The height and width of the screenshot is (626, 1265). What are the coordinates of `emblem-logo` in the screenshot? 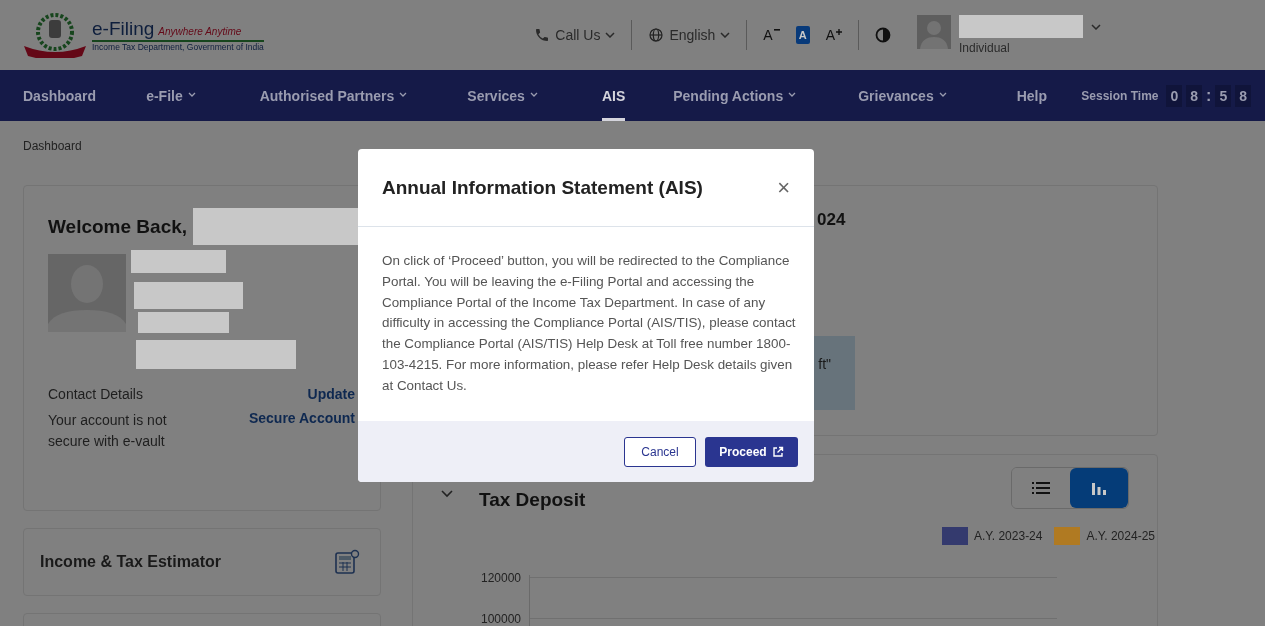 It's located at (55, 35).